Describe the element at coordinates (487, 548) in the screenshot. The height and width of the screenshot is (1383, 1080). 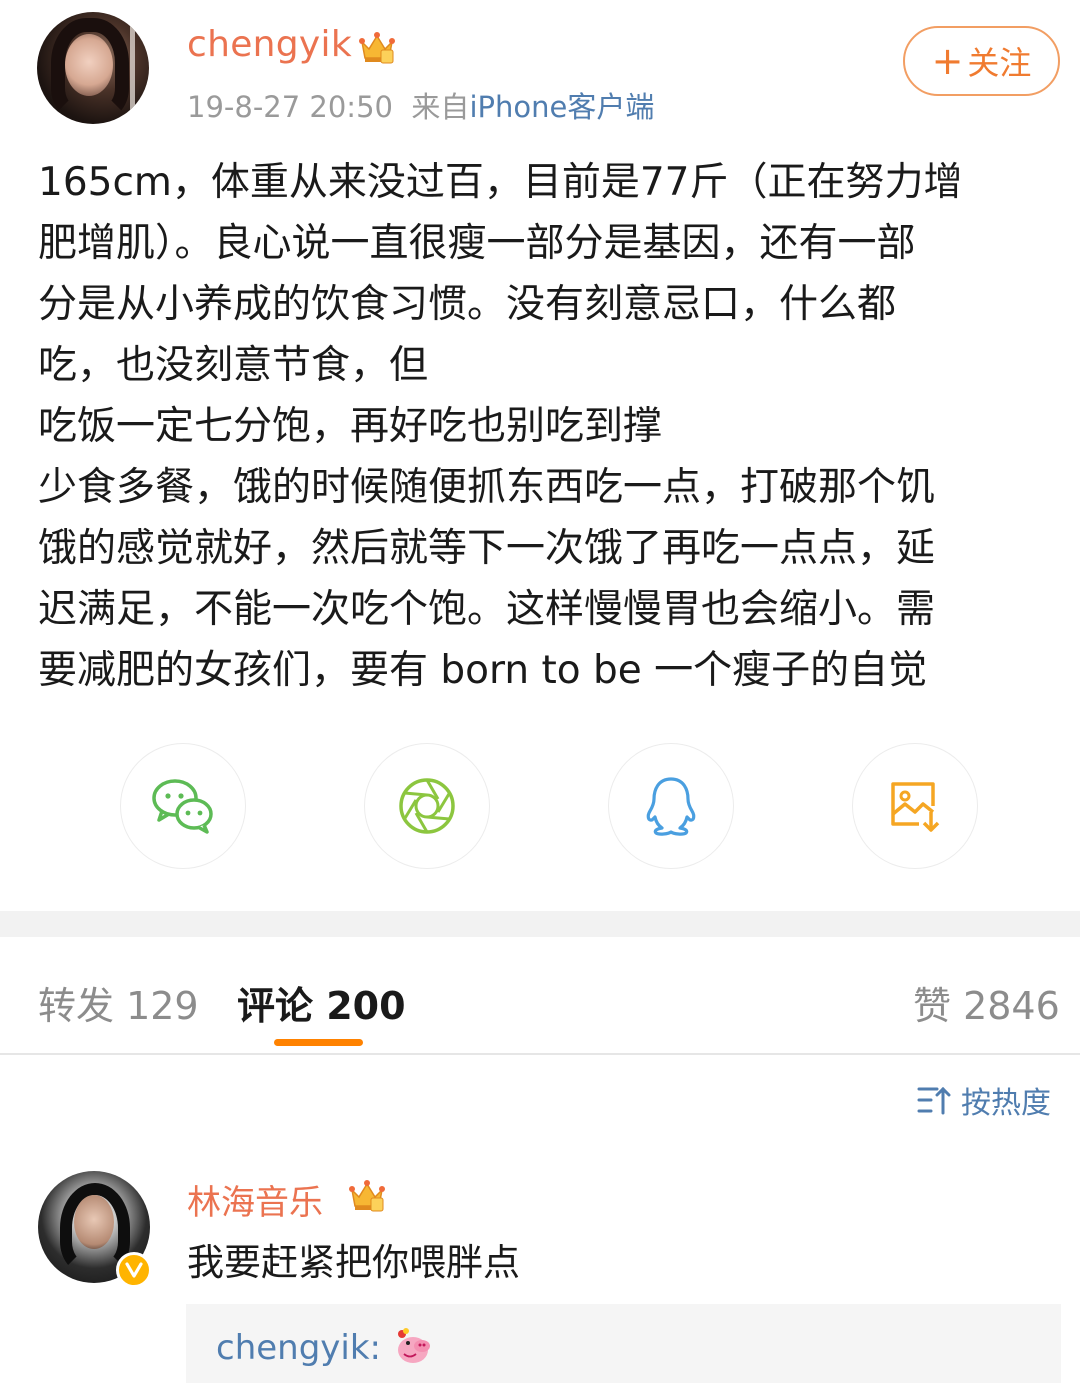
I see `post-text-line: 饿的感觉就好，然后就等下一次饿了再吃一点点，延` at that location.